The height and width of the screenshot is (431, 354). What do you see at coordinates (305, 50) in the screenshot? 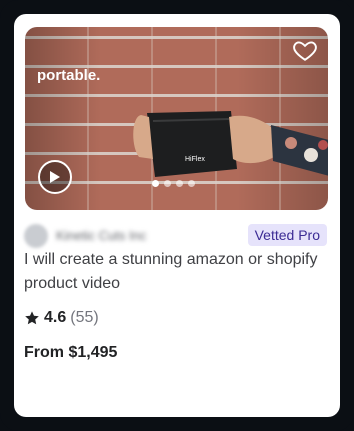
I see `favorite-heart-icon` at bounding box center [305, 50].